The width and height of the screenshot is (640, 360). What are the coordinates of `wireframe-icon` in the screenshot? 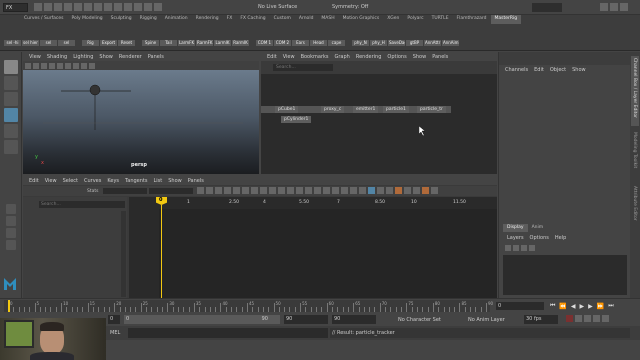 It's located at (36, 65).